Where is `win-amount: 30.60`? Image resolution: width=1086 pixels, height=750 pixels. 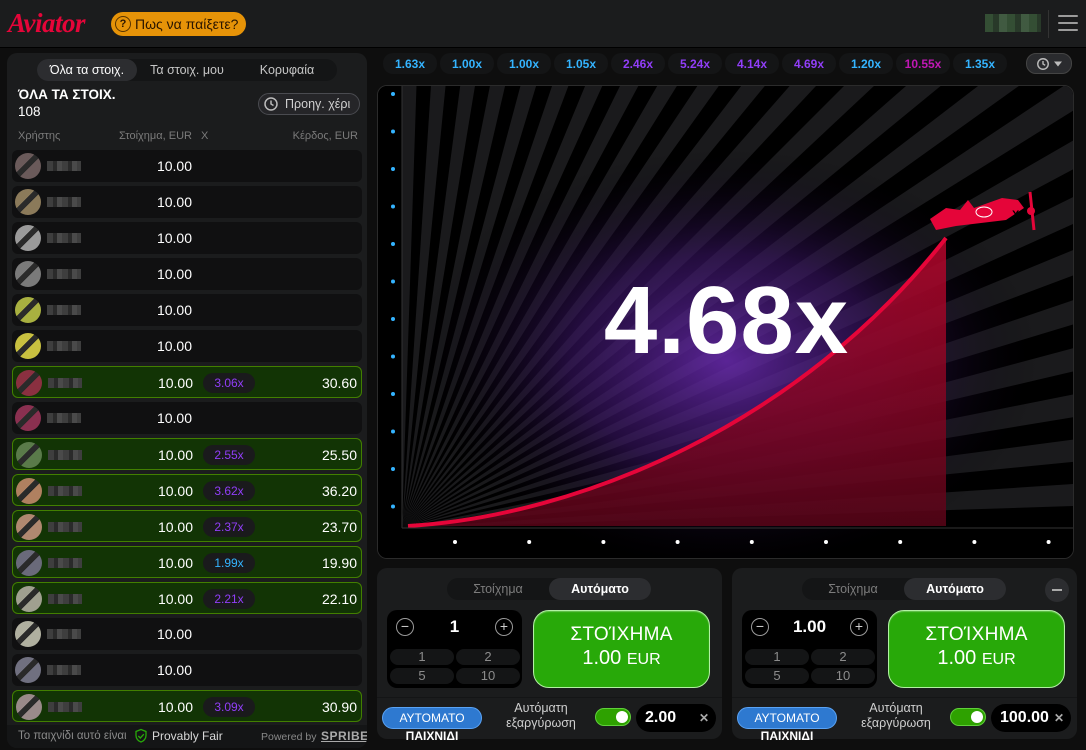 win-amount: 30.60 is located at coordinates (339, 383).